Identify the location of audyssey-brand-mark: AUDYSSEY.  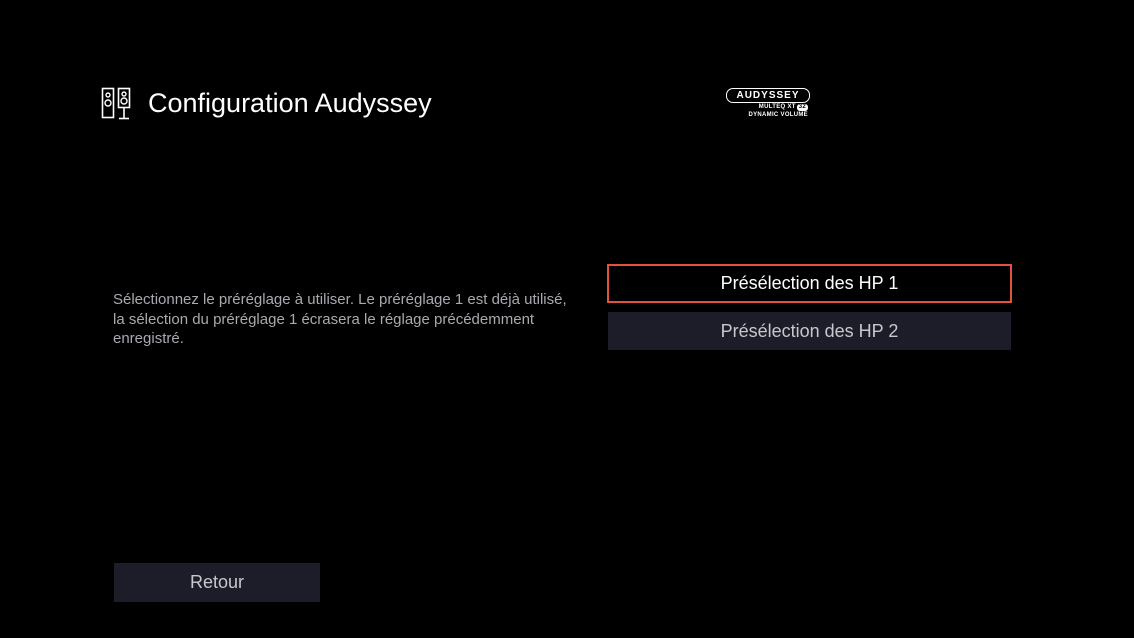
(768, 95).